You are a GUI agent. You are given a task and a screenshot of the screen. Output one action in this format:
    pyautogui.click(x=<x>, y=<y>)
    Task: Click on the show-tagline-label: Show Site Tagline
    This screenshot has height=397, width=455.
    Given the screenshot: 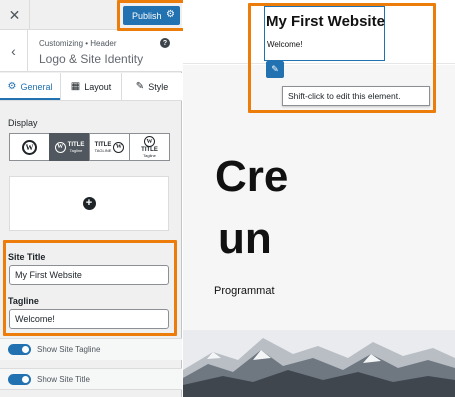 What is the action you would take?
    pyautogui.click(x=69, y=349)
    